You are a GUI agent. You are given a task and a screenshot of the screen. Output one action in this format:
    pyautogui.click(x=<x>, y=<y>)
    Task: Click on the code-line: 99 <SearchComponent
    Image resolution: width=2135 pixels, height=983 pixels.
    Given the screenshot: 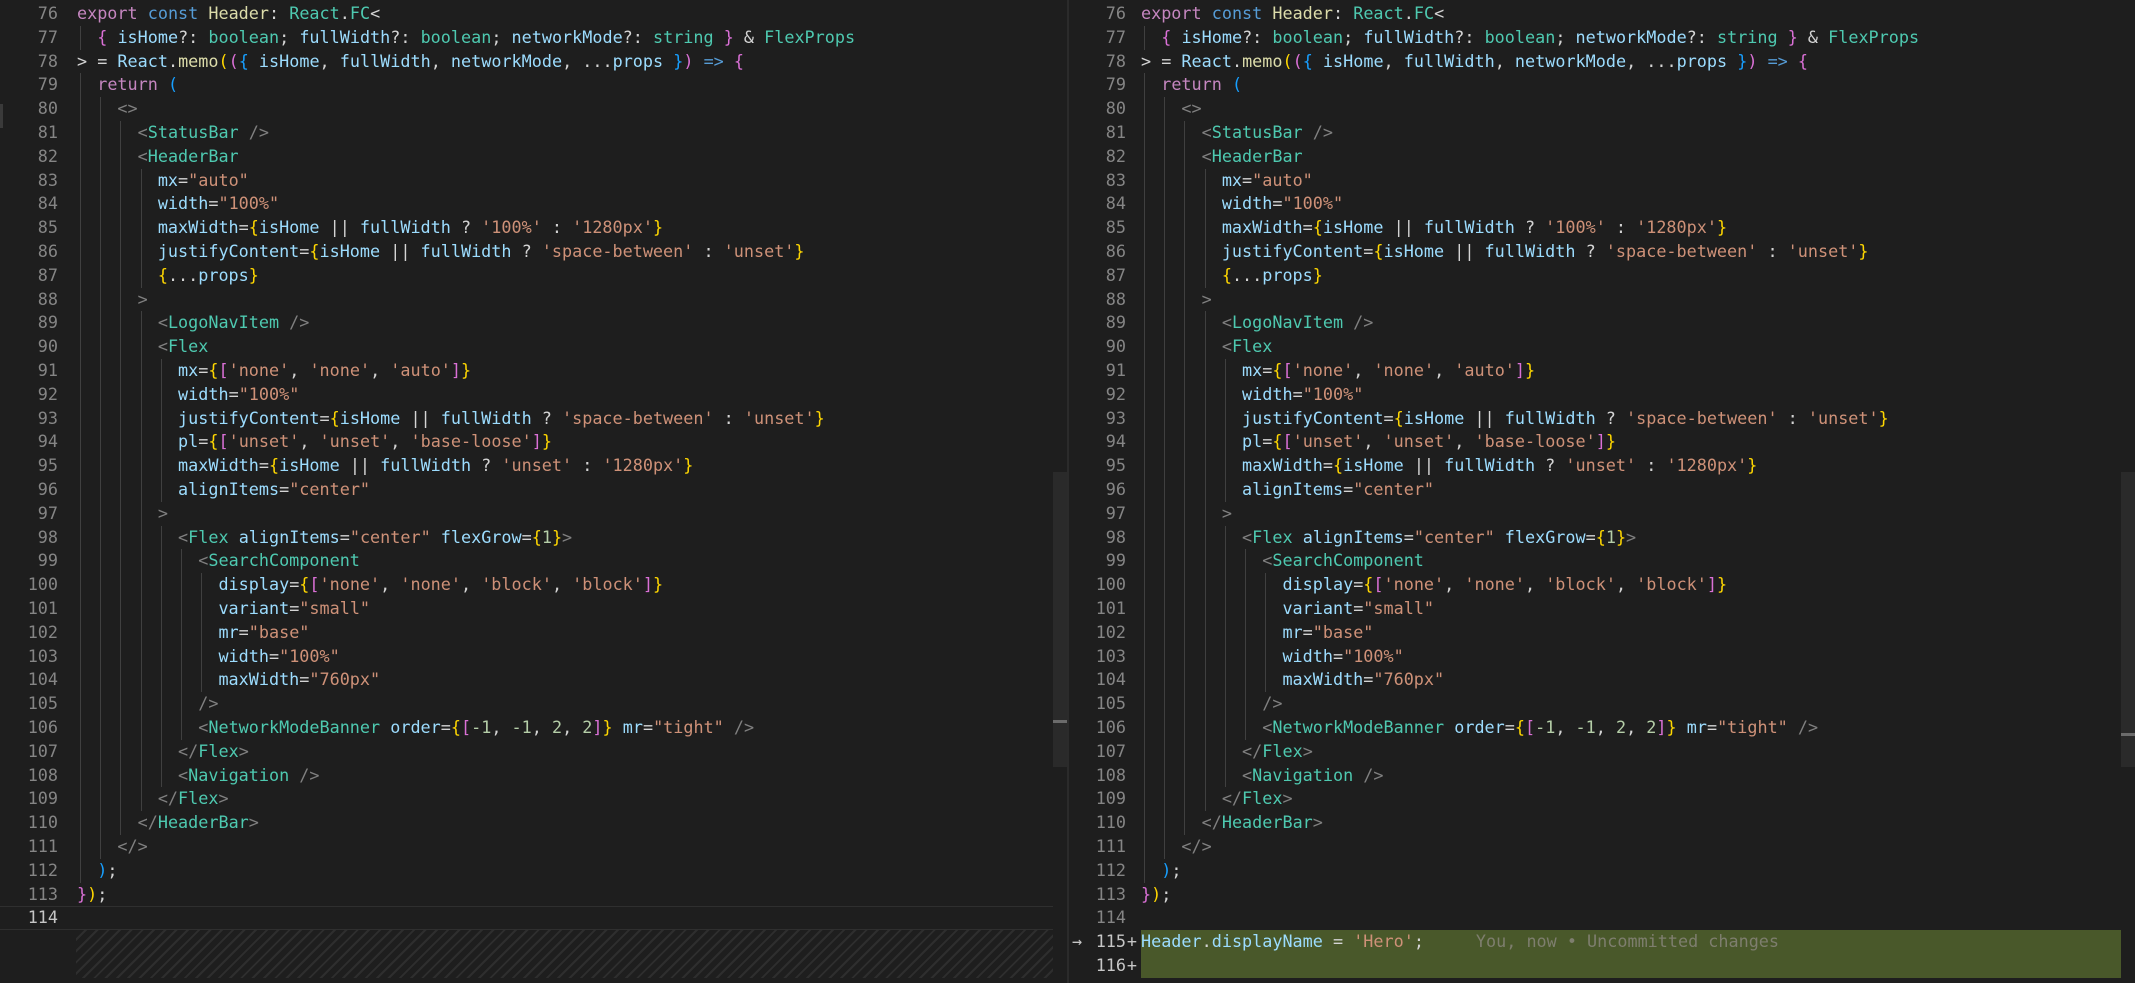 What is the action you would take?
    pyautogui.click(x=1602, y=561)
    